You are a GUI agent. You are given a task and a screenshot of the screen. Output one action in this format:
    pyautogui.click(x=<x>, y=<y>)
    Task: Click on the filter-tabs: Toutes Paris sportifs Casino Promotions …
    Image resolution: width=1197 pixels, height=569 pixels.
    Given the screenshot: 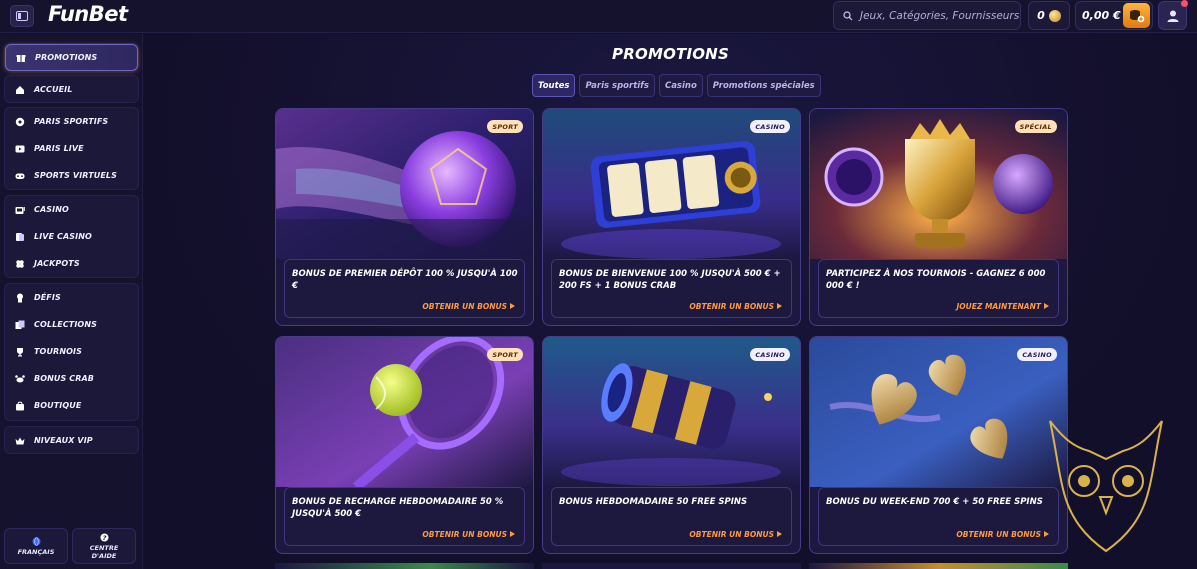 What is the action you would take?
    pyautogui.click(x=676, y=85)
    